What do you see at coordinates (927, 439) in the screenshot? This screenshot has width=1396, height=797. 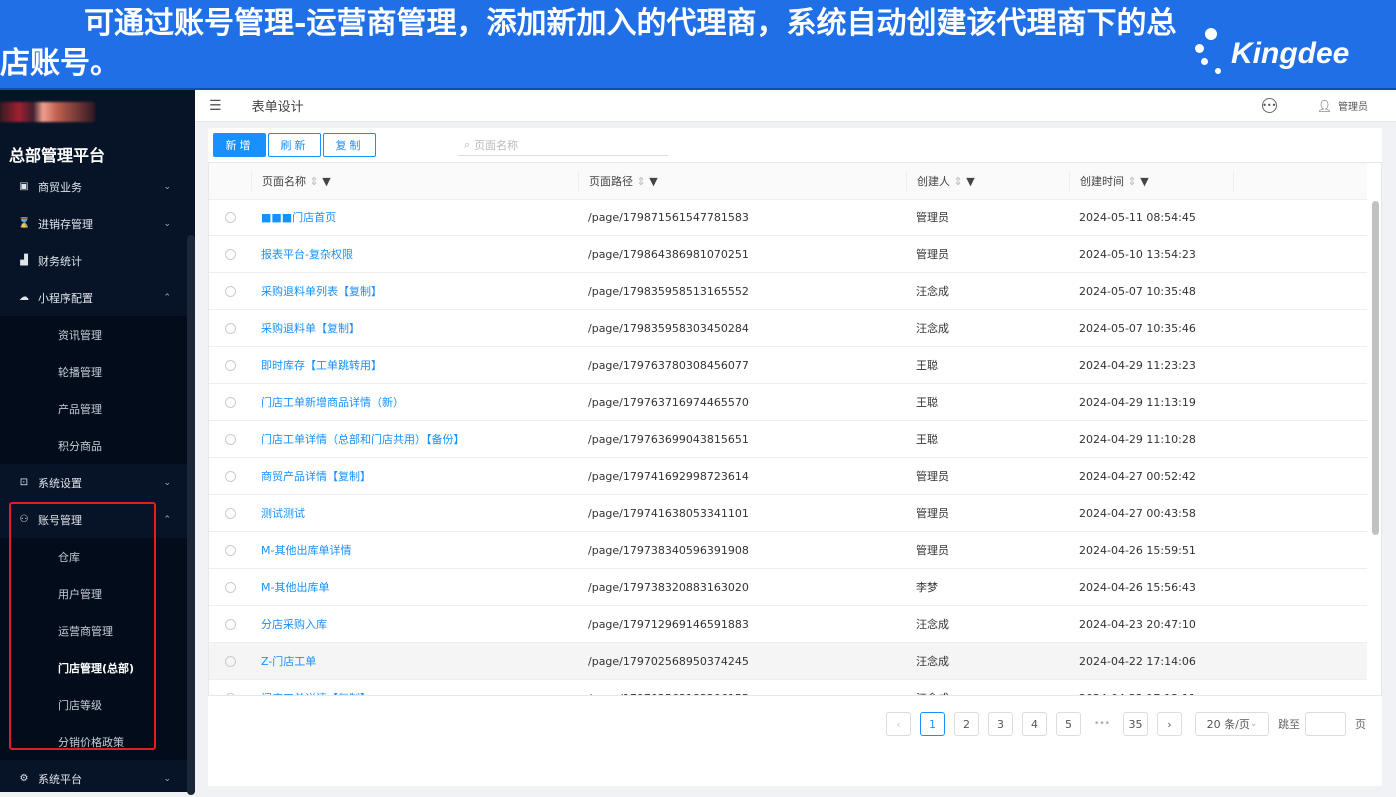 I see `creator: 王聪` at bounding box center [927, 439].